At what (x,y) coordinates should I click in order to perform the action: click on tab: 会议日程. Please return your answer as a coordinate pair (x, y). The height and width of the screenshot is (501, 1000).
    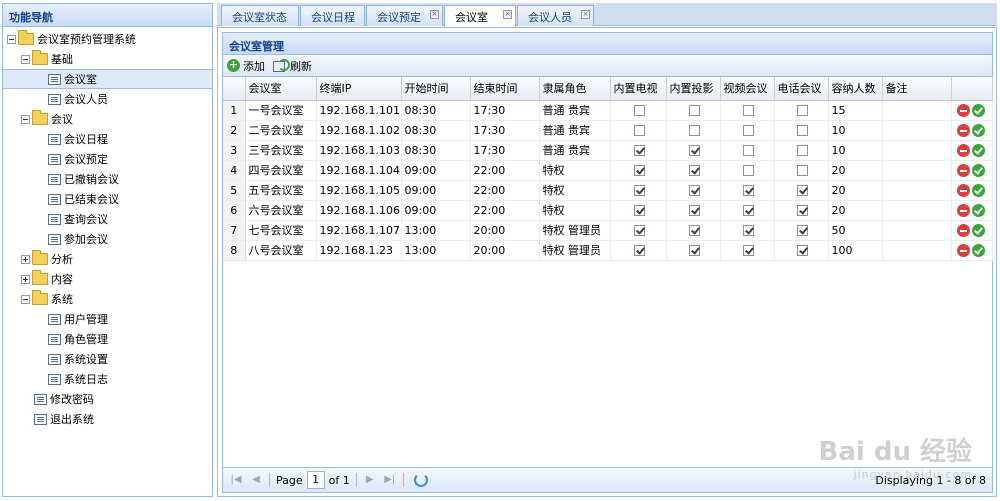
    Looking at the image, I should click on (332, 15).